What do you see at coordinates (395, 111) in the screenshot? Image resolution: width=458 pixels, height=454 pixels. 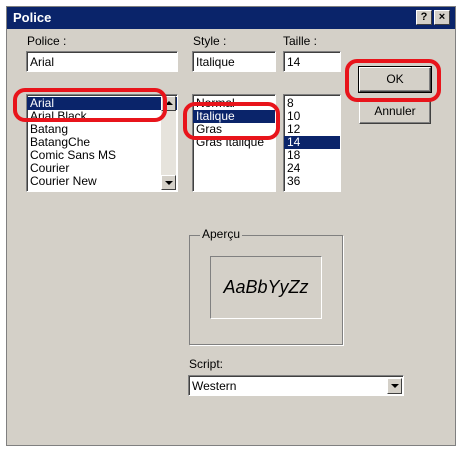 I see `cancel-button: Annuler` at bounding box center [395, 111].